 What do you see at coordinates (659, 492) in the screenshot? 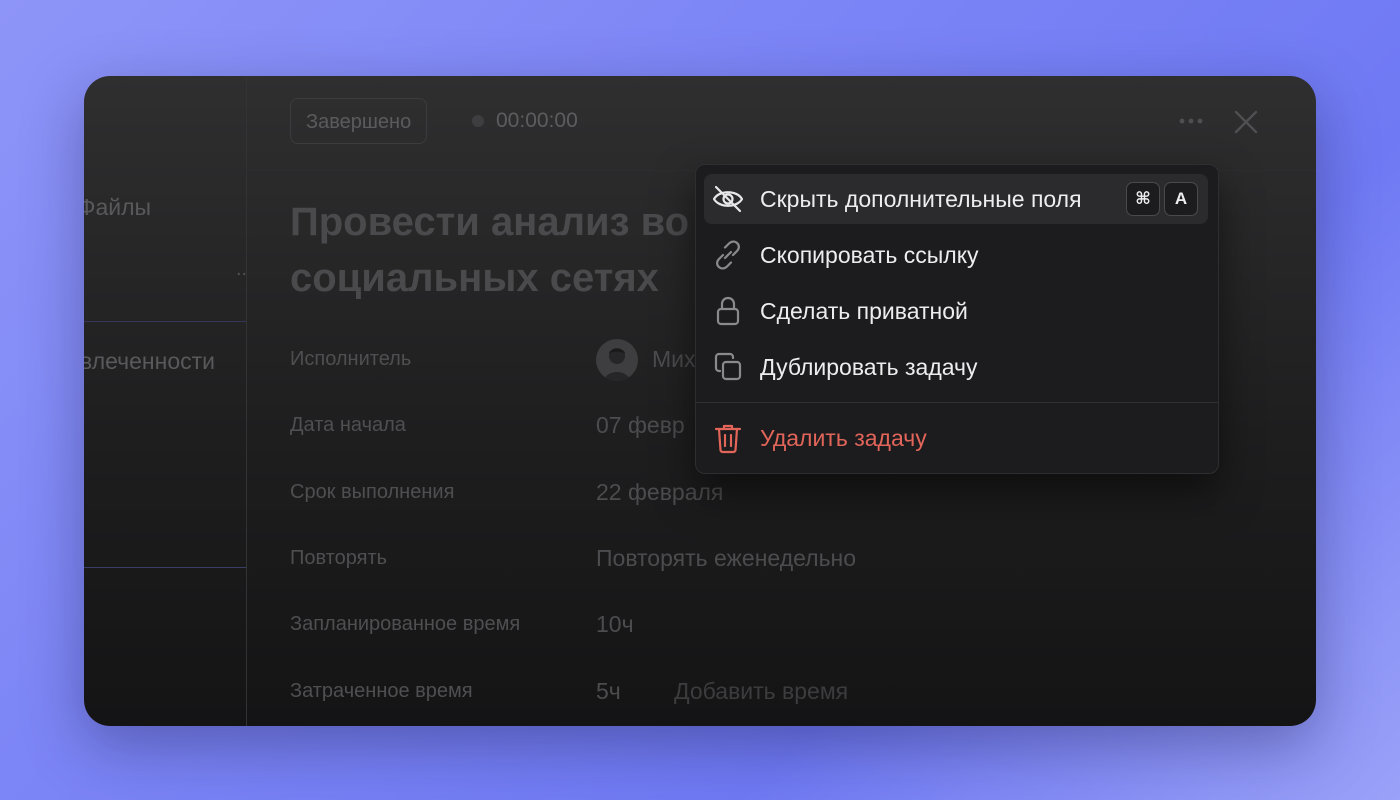
I see `field-value-due-date: 22 февраля` at bounding box center [659, 492].